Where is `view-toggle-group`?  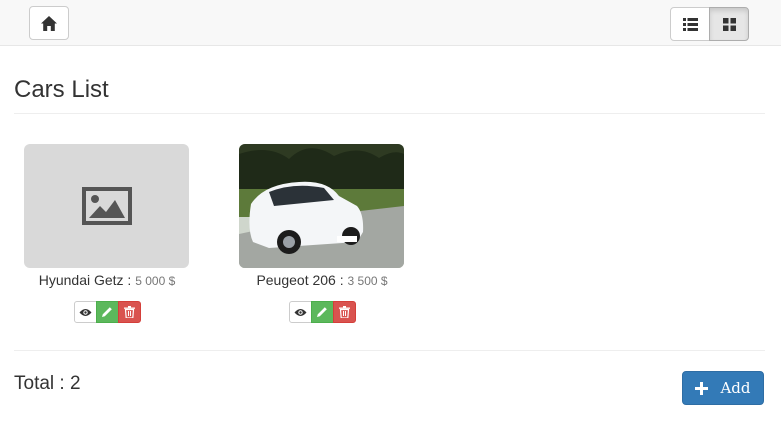 view-toggle-group is located at coordinates (709, 24).